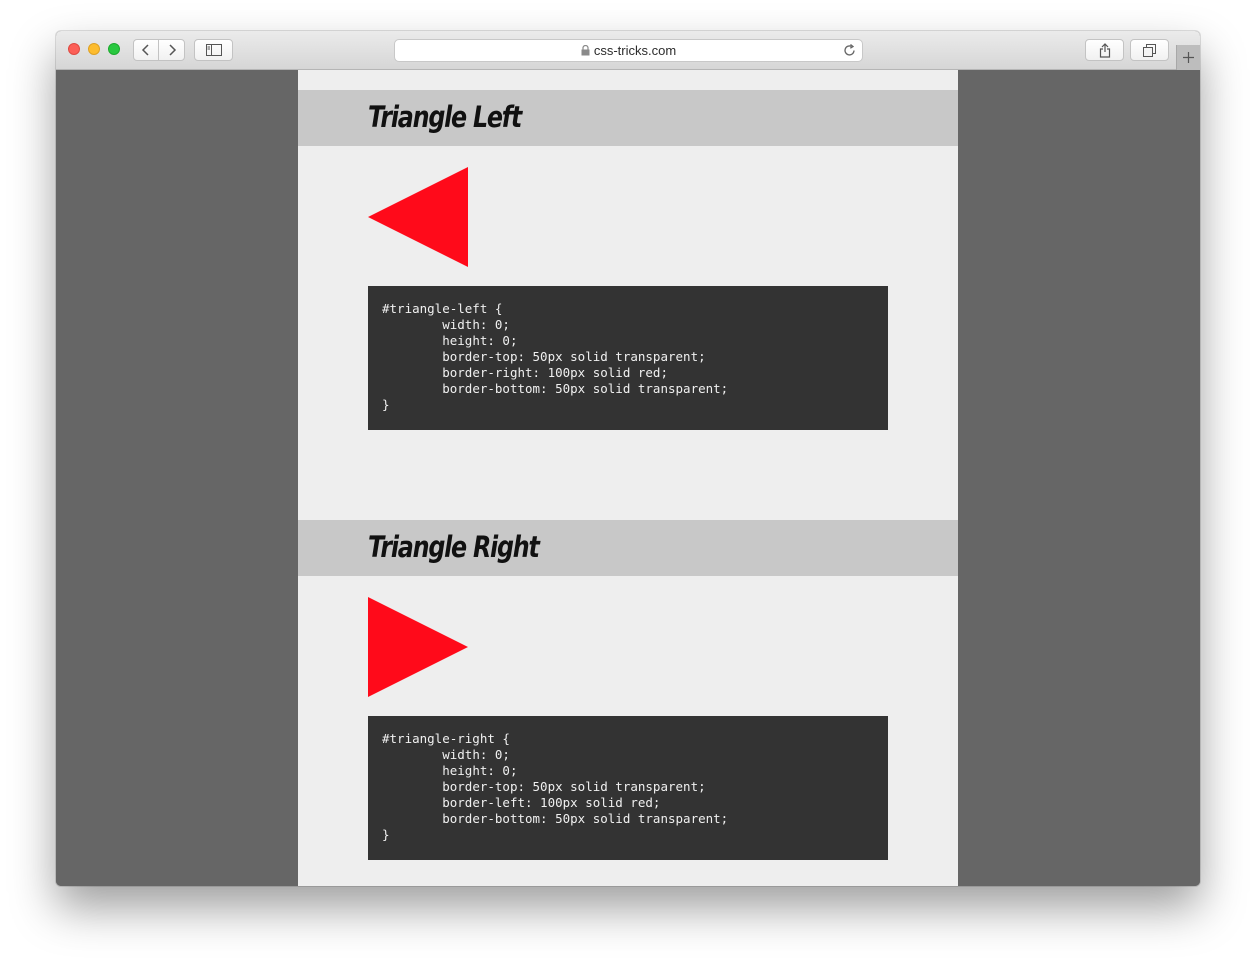 This screenshot has width=1256, height=966. I want to click on tabs-overview-icon, so click(1149, 50).